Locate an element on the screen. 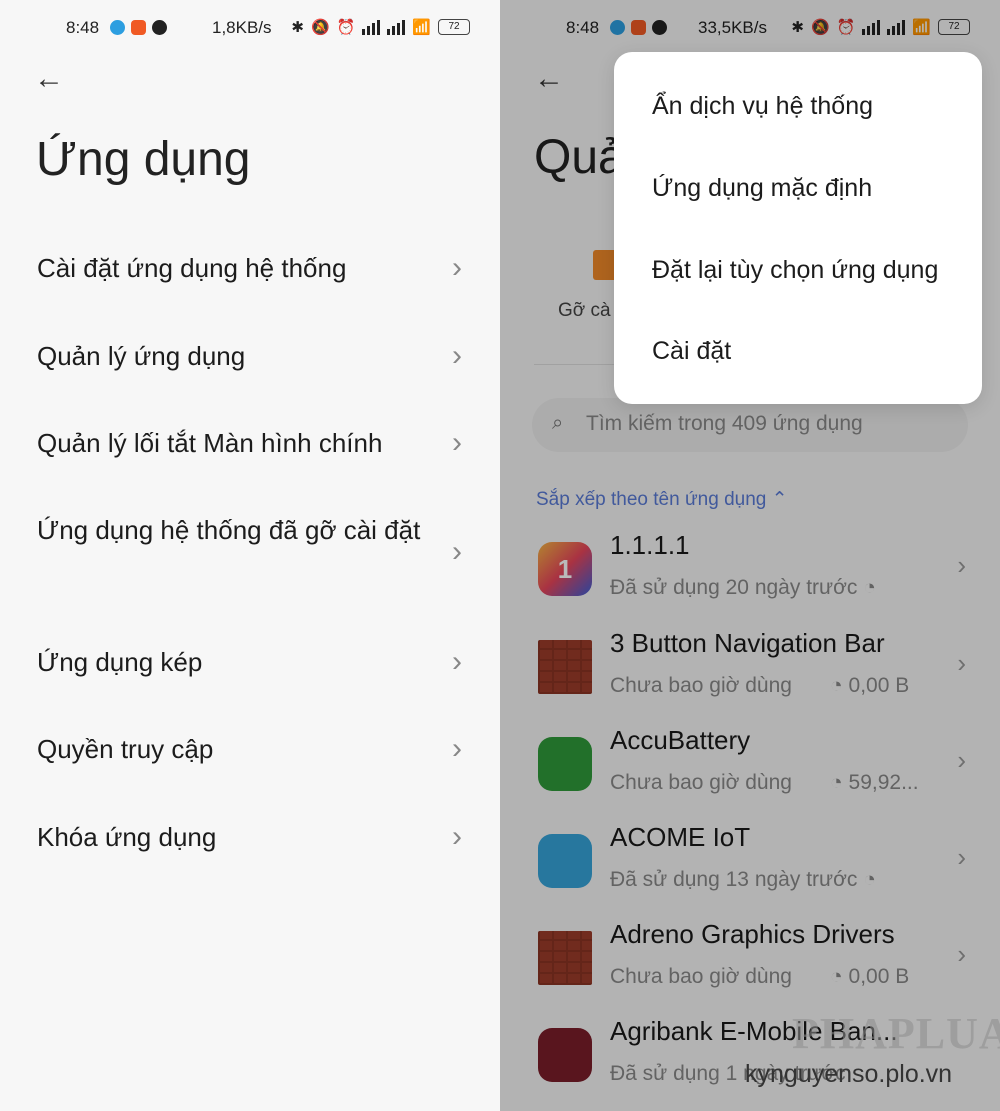 Image resolution: width=1000 pixels, height=1111 pixels. watermark-url: kynguyenso.plo.vn is located at coordinates (849, 1074).